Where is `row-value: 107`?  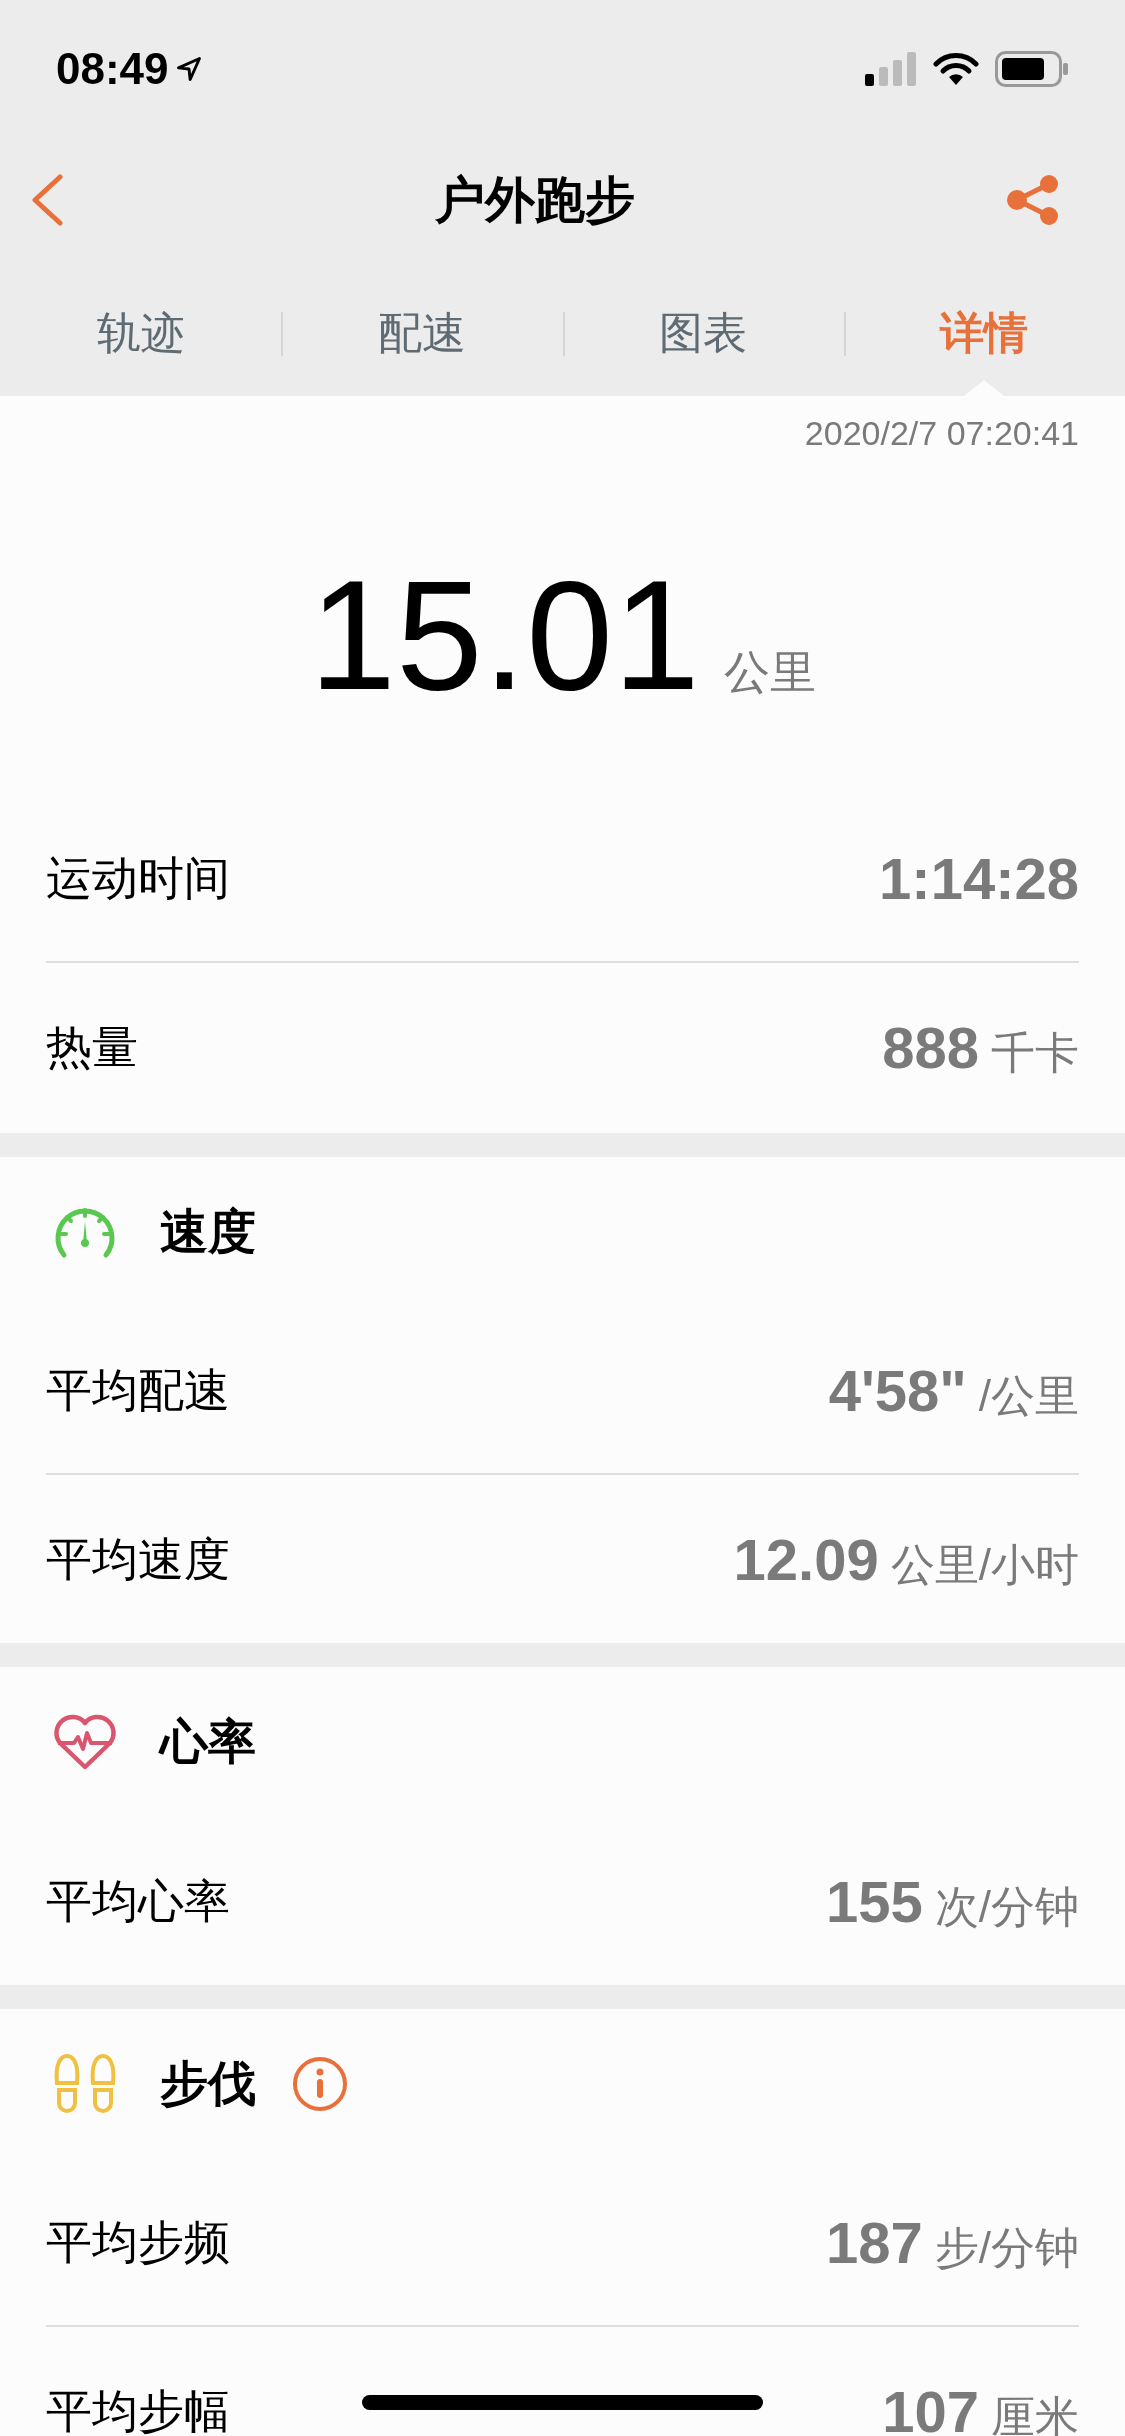
row-value: 107 is located at coordinates (930, 2406).